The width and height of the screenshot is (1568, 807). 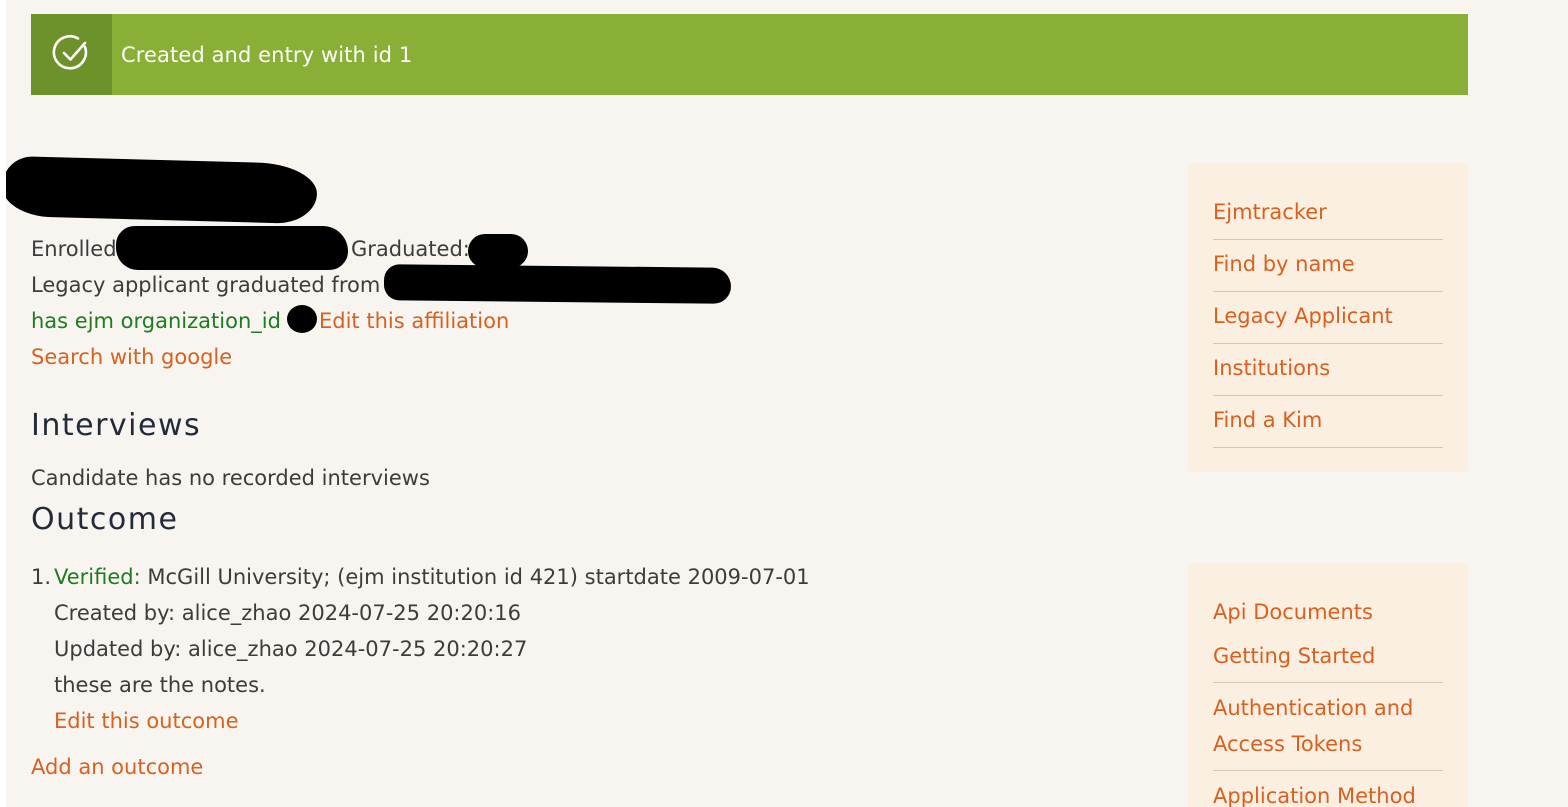 What do you see at coordinates (232, 248) in the screenshot?
I see `redacted-enrolled` at bounding box center [232, 248].